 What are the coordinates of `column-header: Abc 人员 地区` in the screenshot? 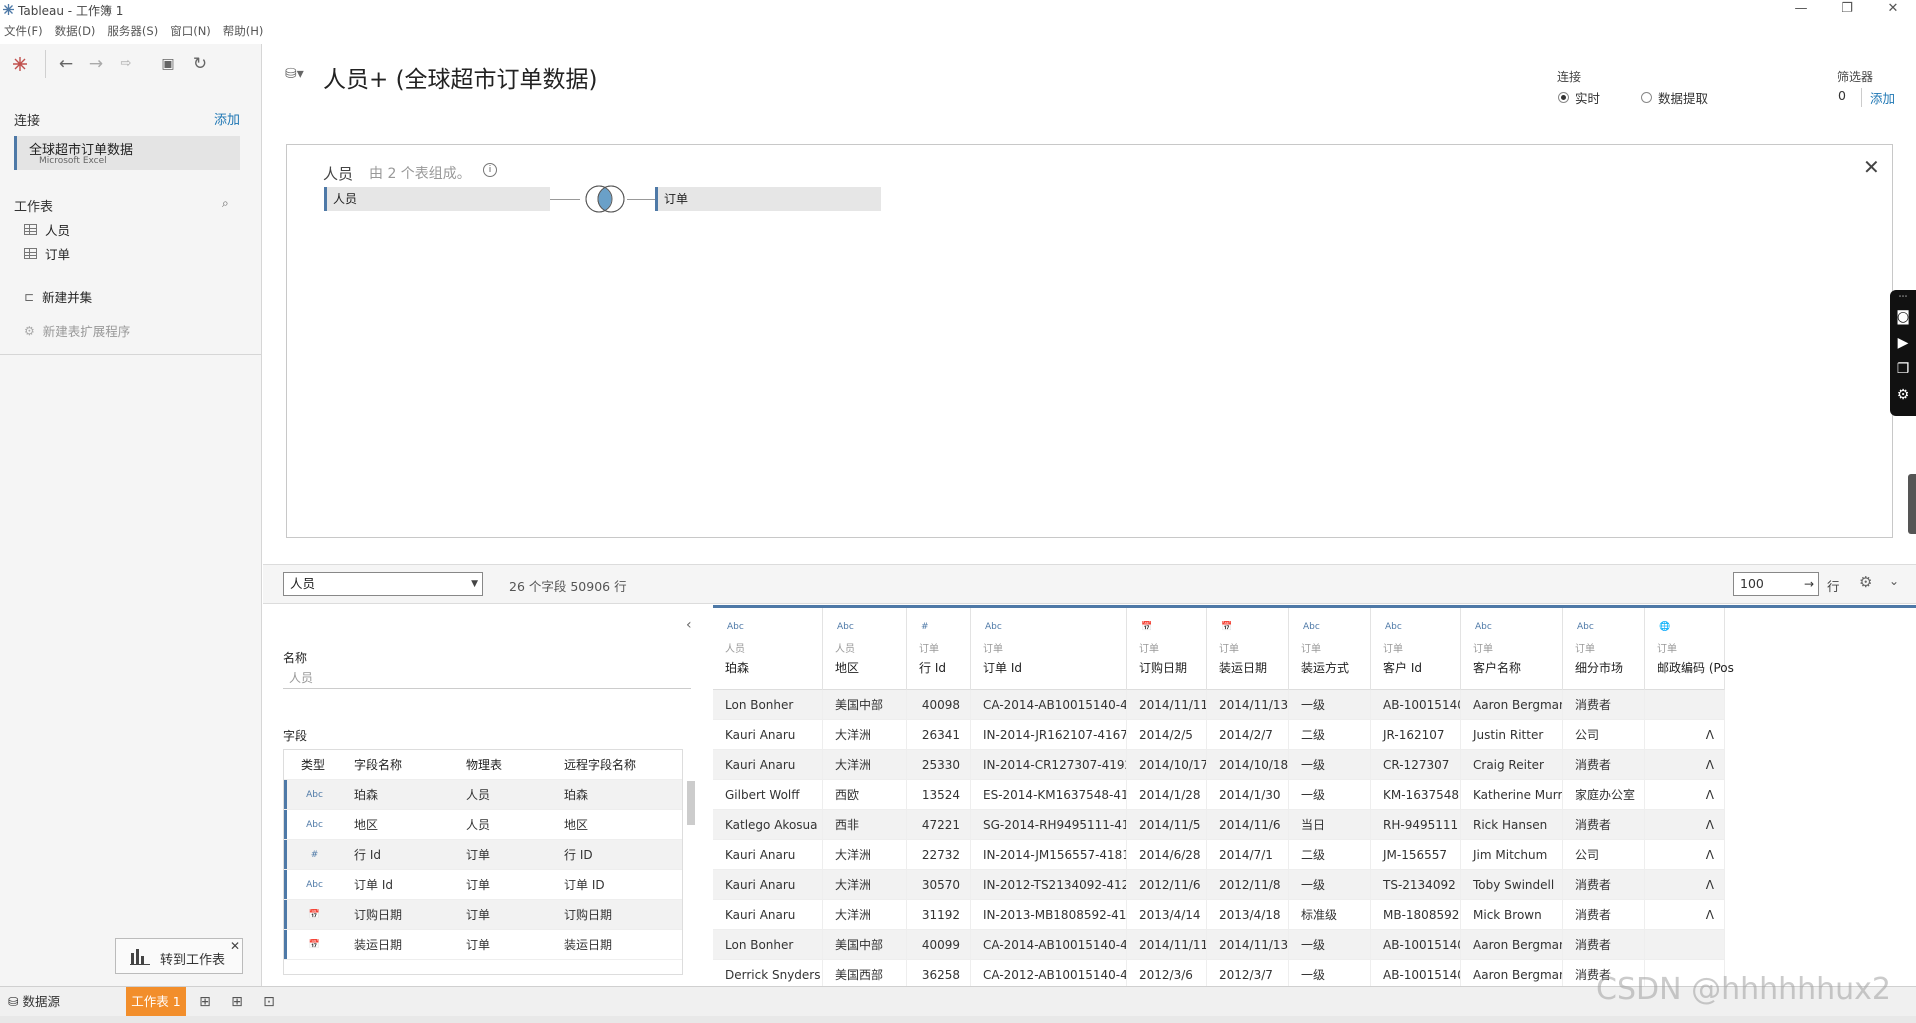 It's located at (865, 649).